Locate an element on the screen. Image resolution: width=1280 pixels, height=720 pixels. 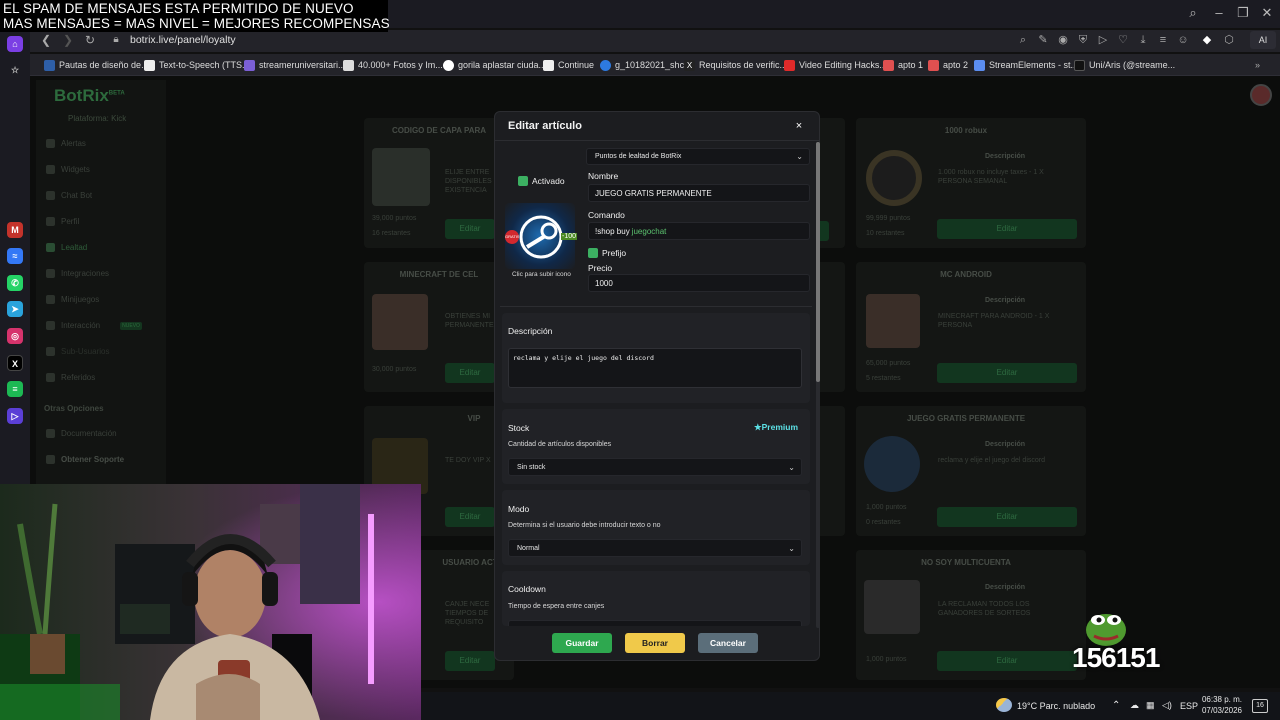
close-window-icon: ✕ is located at coordinates (1267, 13).